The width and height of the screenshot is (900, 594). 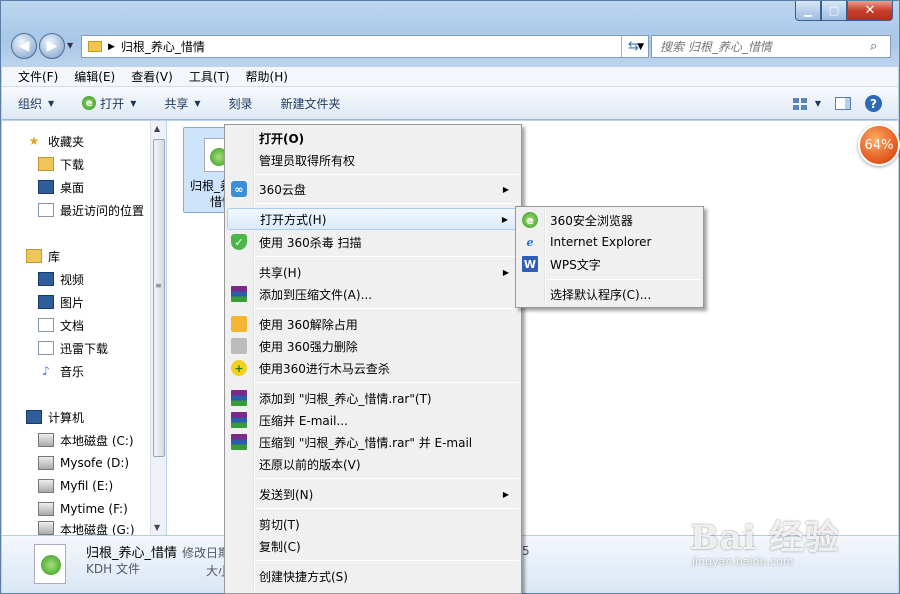 What do you see at coordinates (373, 524) in the screenshot?
I see `menu-item-cut: 剪切(T)` at bounding box center [373, 524].